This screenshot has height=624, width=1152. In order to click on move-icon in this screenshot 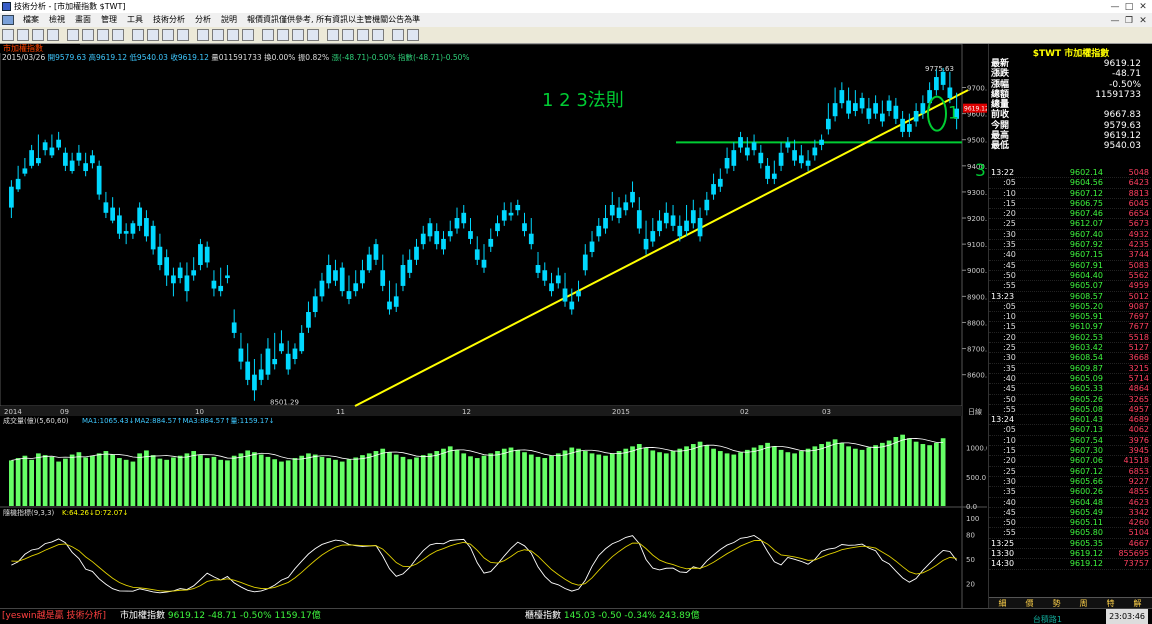, I will do `click(23, 35)`.